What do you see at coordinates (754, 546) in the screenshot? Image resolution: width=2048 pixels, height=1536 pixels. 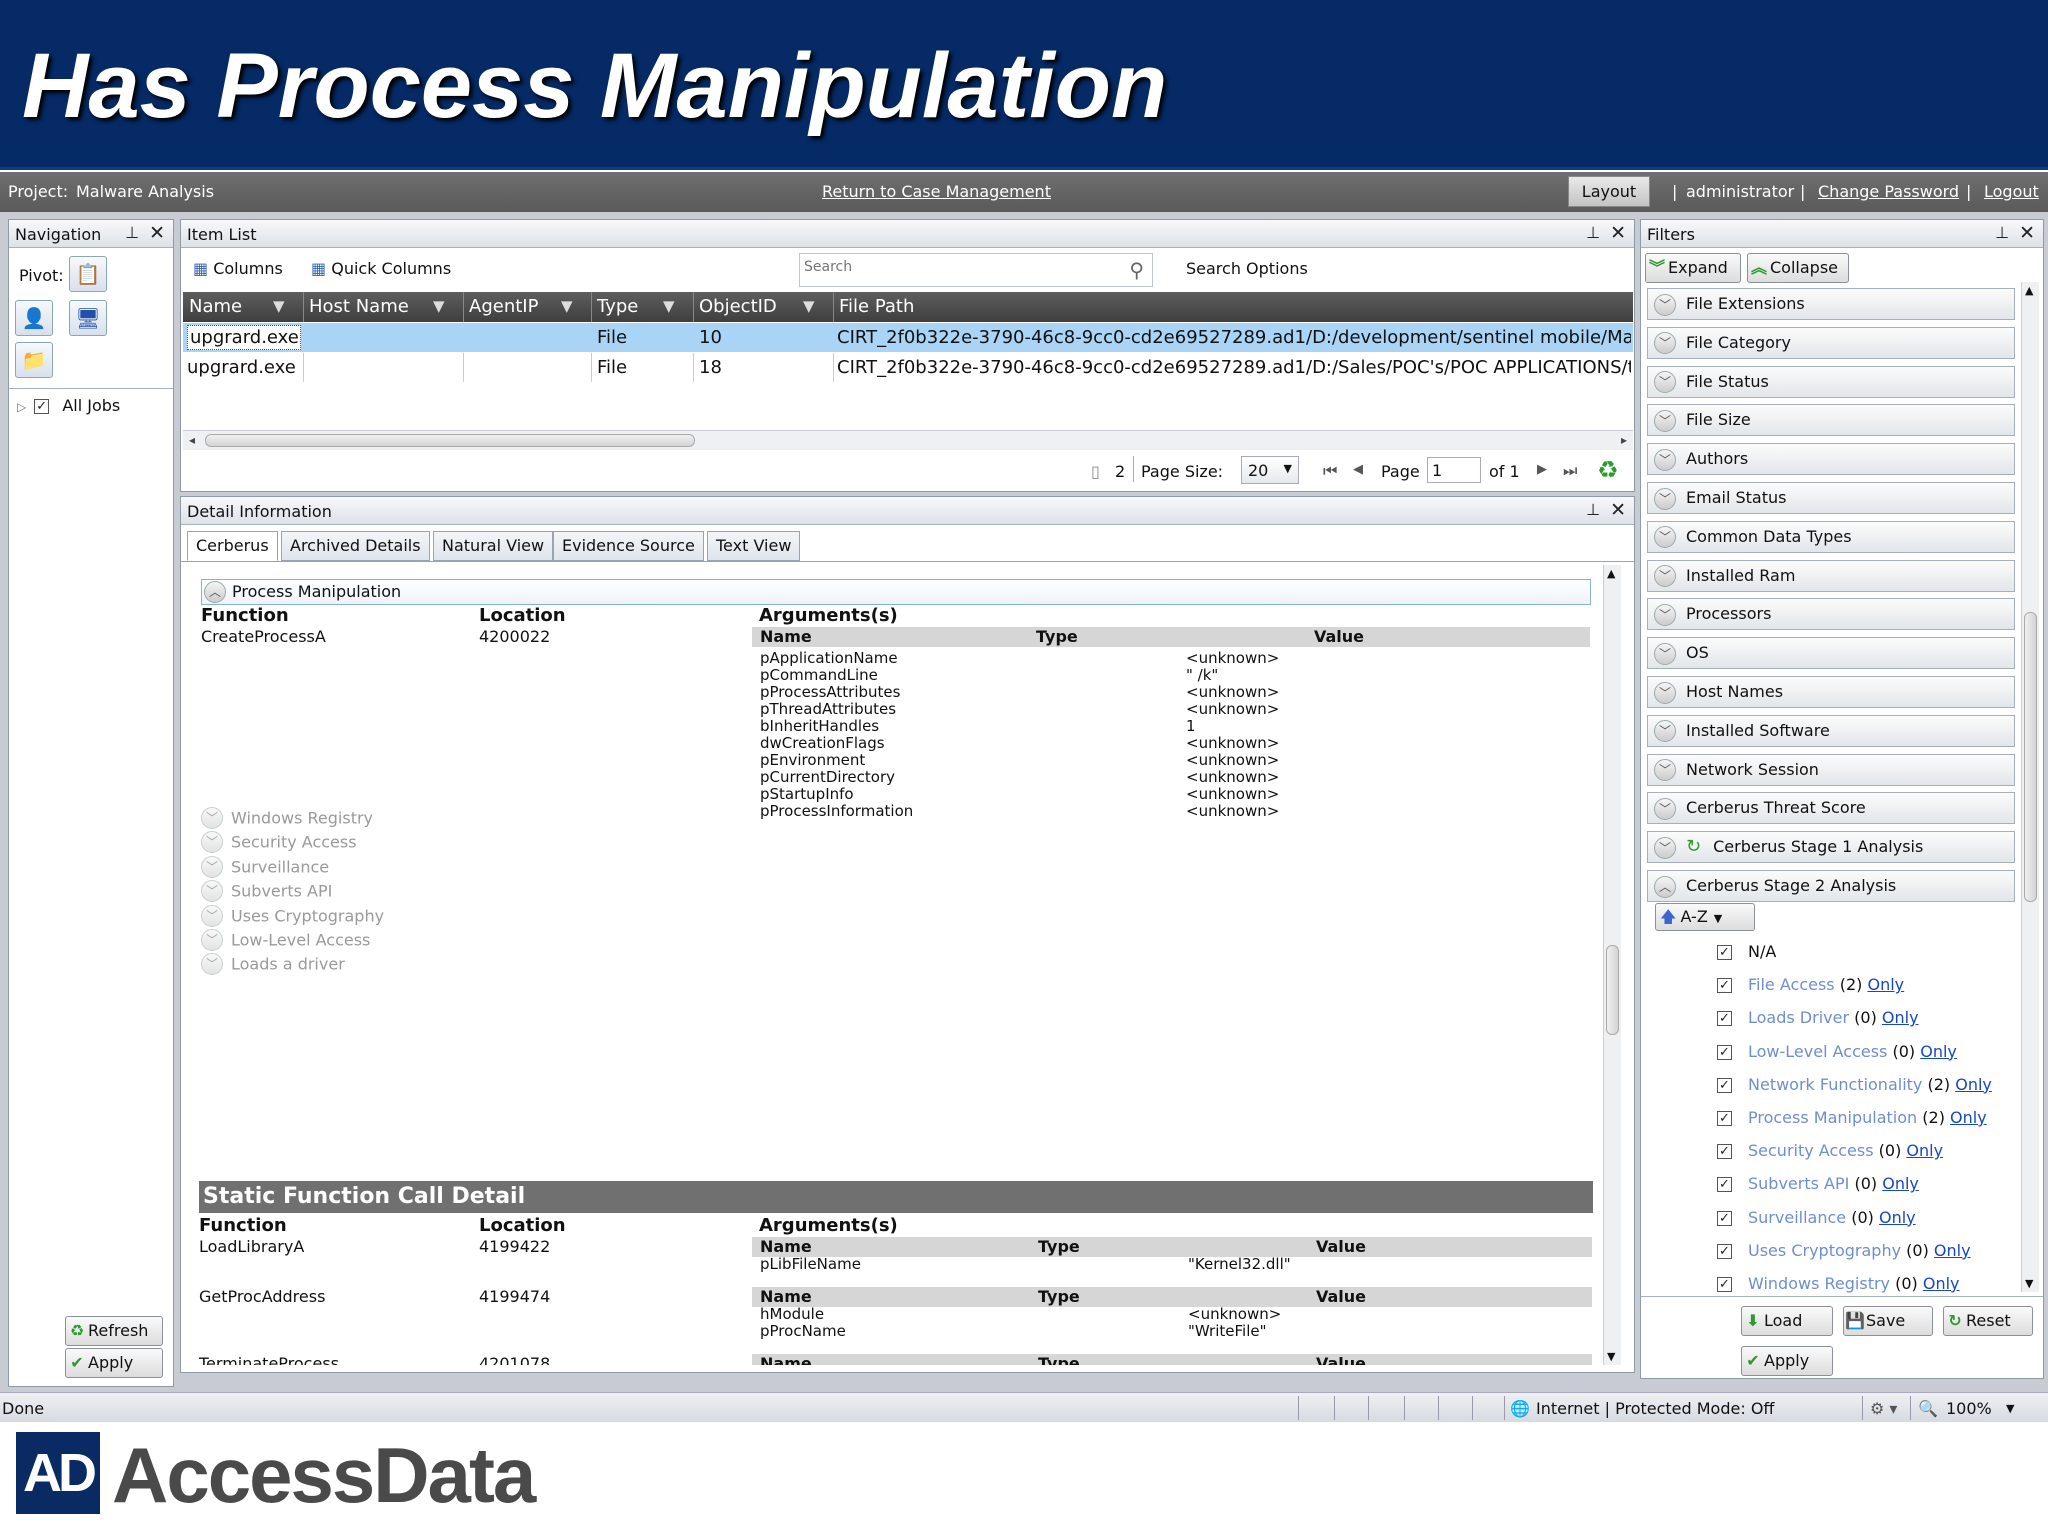 I see `tab-text-view: Text View` at bounding box center [754, 546].